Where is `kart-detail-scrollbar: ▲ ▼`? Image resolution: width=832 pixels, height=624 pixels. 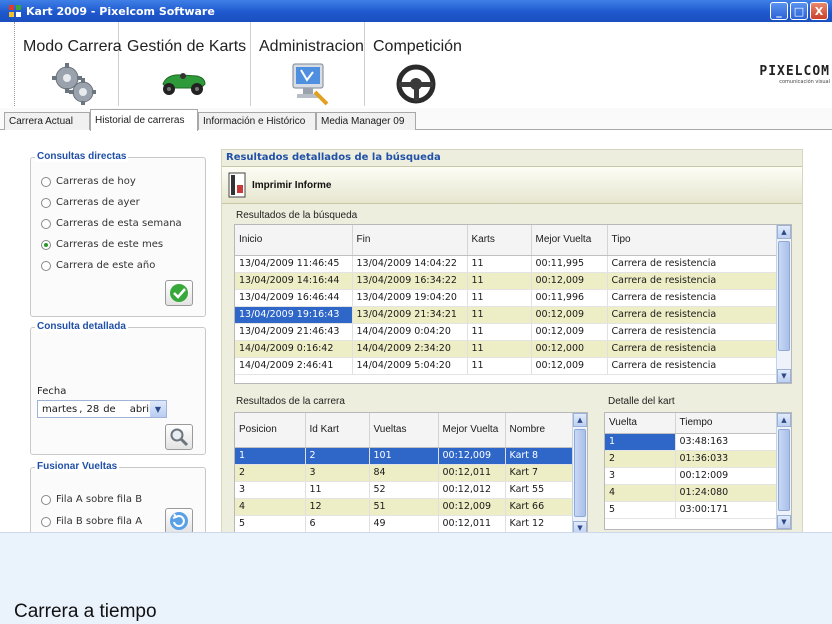 kart-detail-scrollbar: ▲ ▼ is located at coordinates (783, 471).